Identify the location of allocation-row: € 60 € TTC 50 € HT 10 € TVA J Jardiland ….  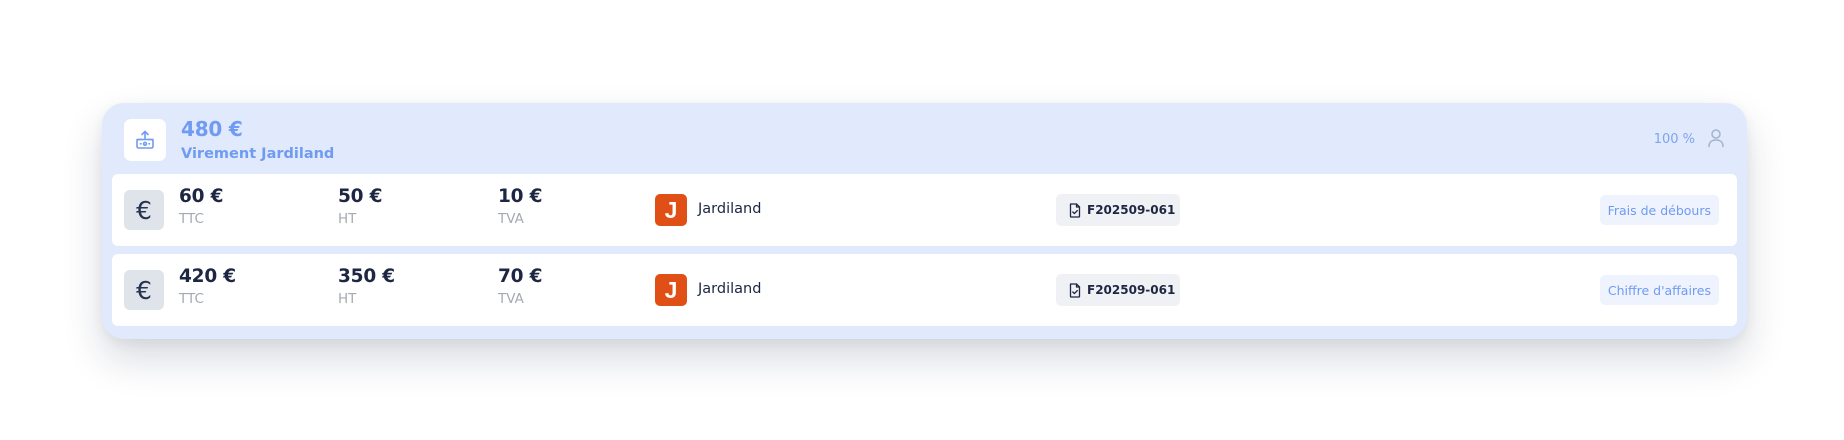
(924, 210).